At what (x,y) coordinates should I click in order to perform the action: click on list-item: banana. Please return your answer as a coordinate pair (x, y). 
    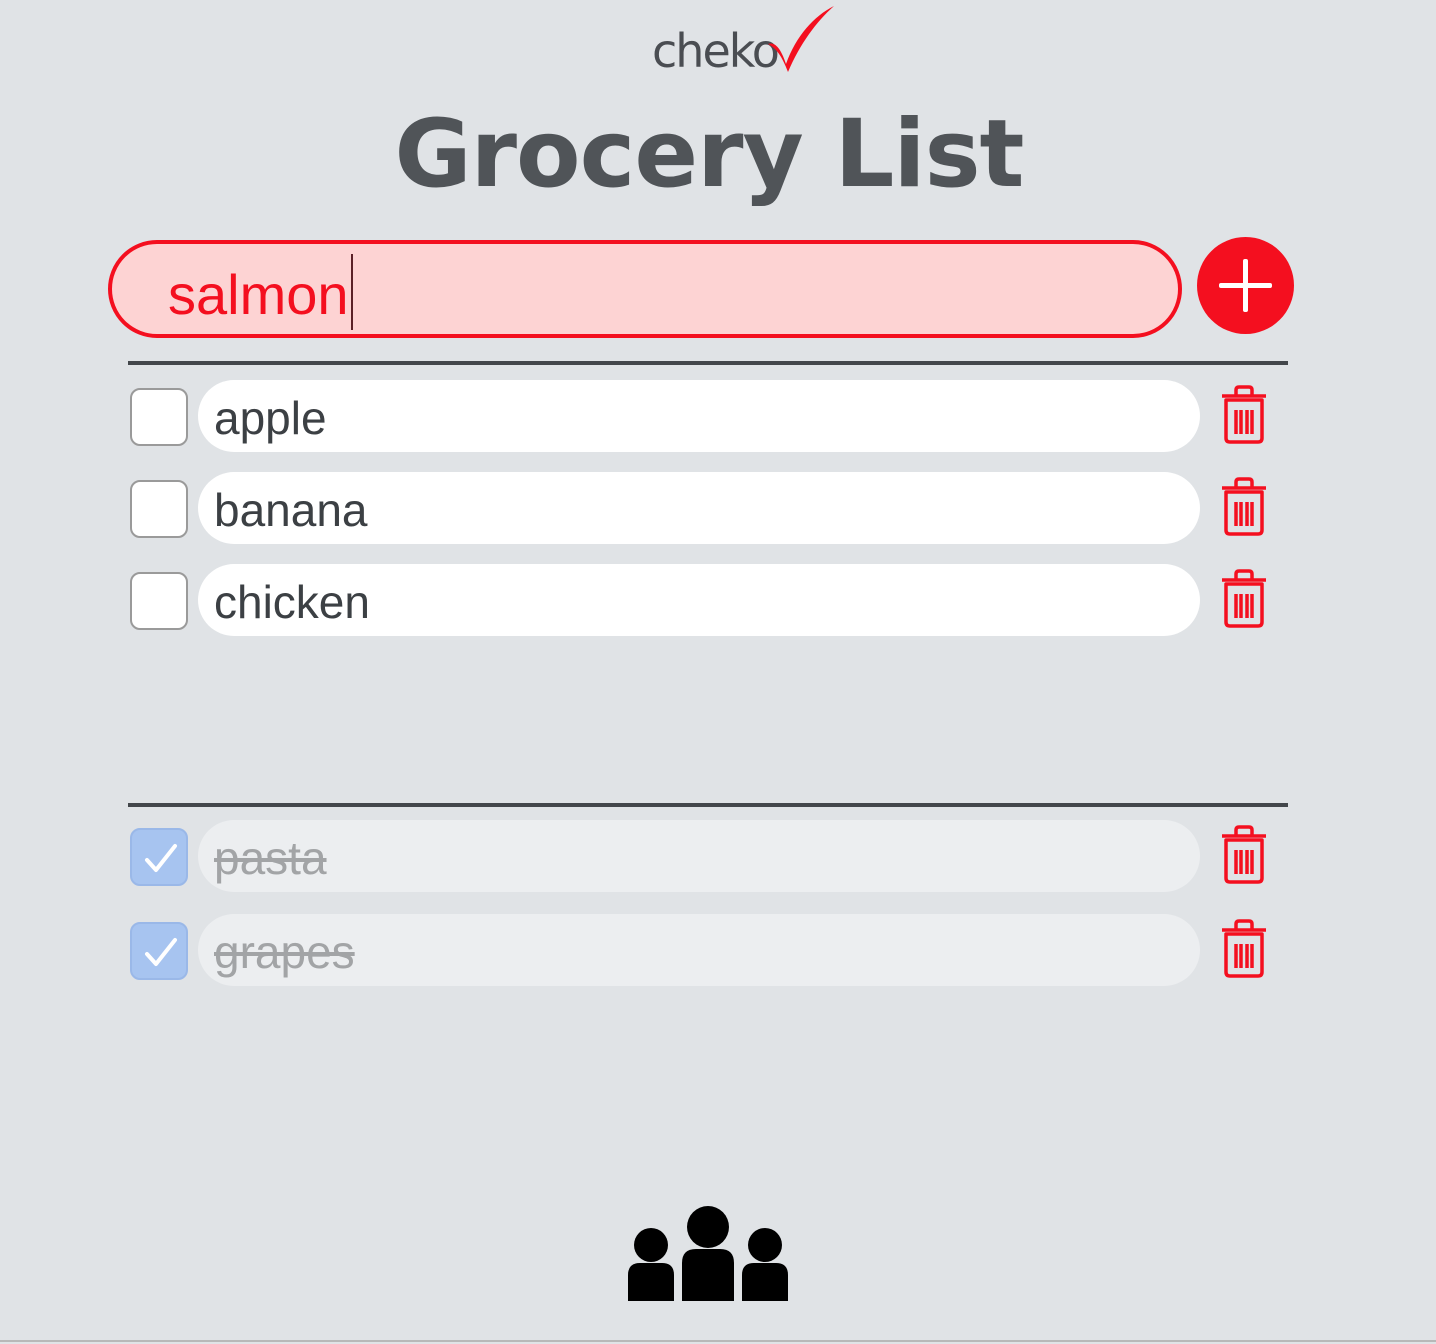
    Looking at the image, I should click on (703, 508).